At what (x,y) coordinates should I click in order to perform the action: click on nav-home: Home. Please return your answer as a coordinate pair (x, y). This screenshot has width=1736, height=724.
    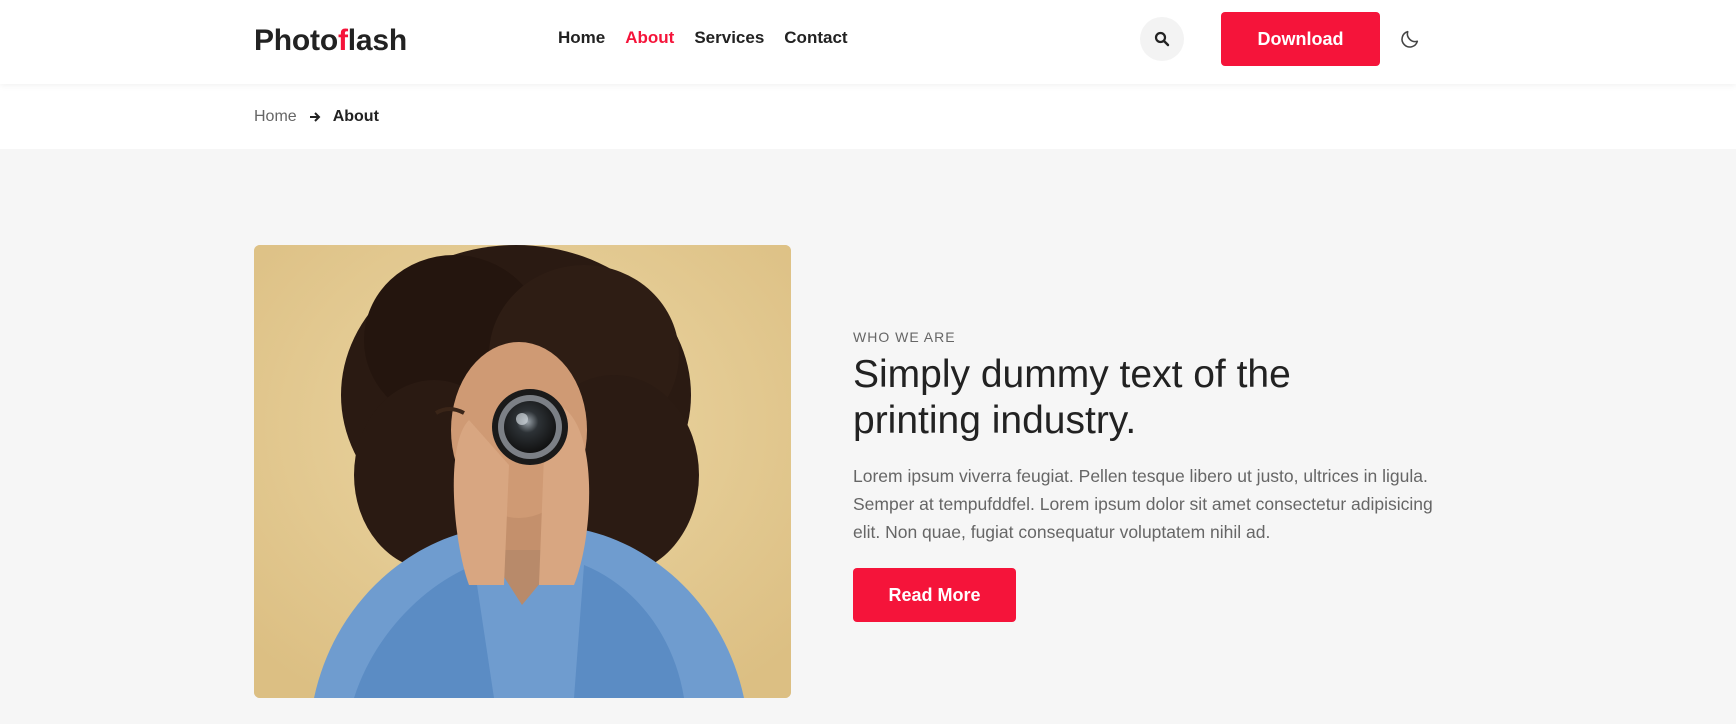
    Looking at the image, I should click on (581, 38).